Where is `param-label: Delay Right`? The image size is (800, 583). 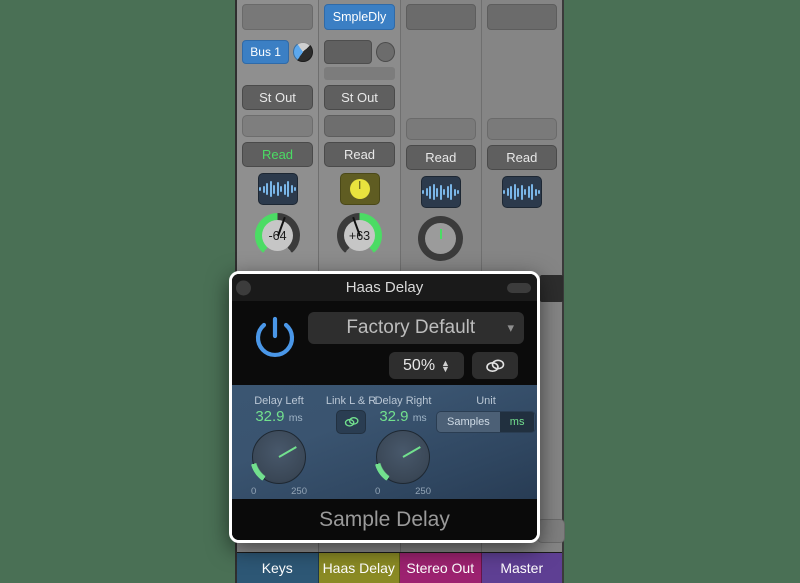 param-label: Delay Right is located at coordinates (403, 401).